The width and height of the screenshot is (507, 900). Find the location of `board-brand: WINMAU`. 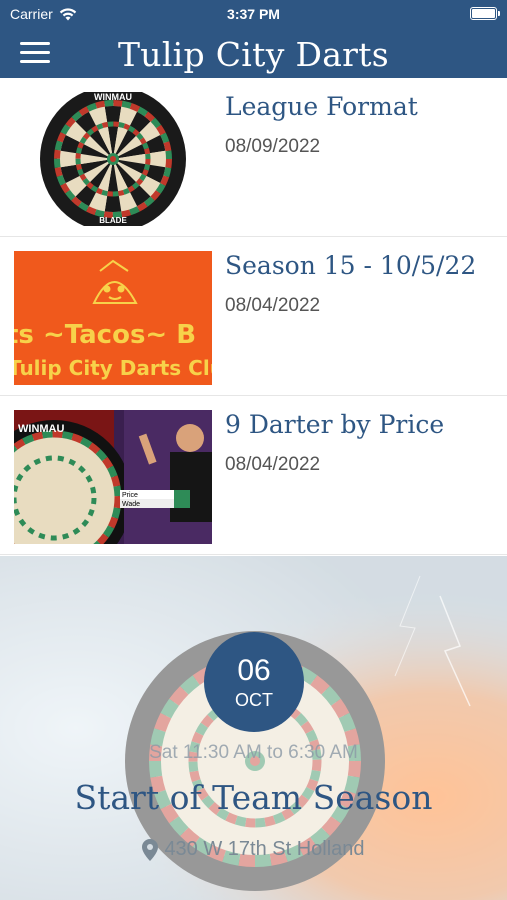

board-brand: WINMAU is located at coordinates (41, 429).